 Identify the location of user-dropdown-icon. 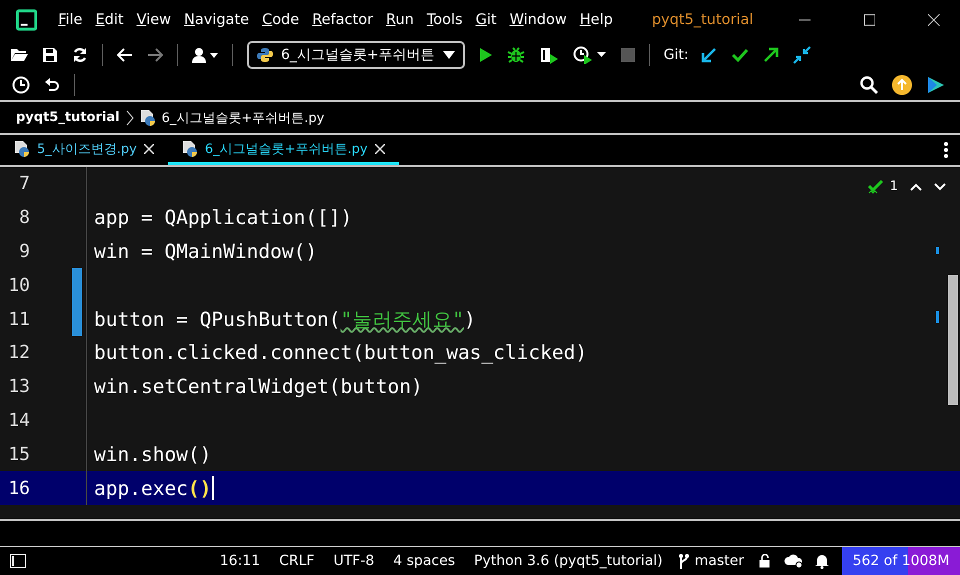
(205, 55).